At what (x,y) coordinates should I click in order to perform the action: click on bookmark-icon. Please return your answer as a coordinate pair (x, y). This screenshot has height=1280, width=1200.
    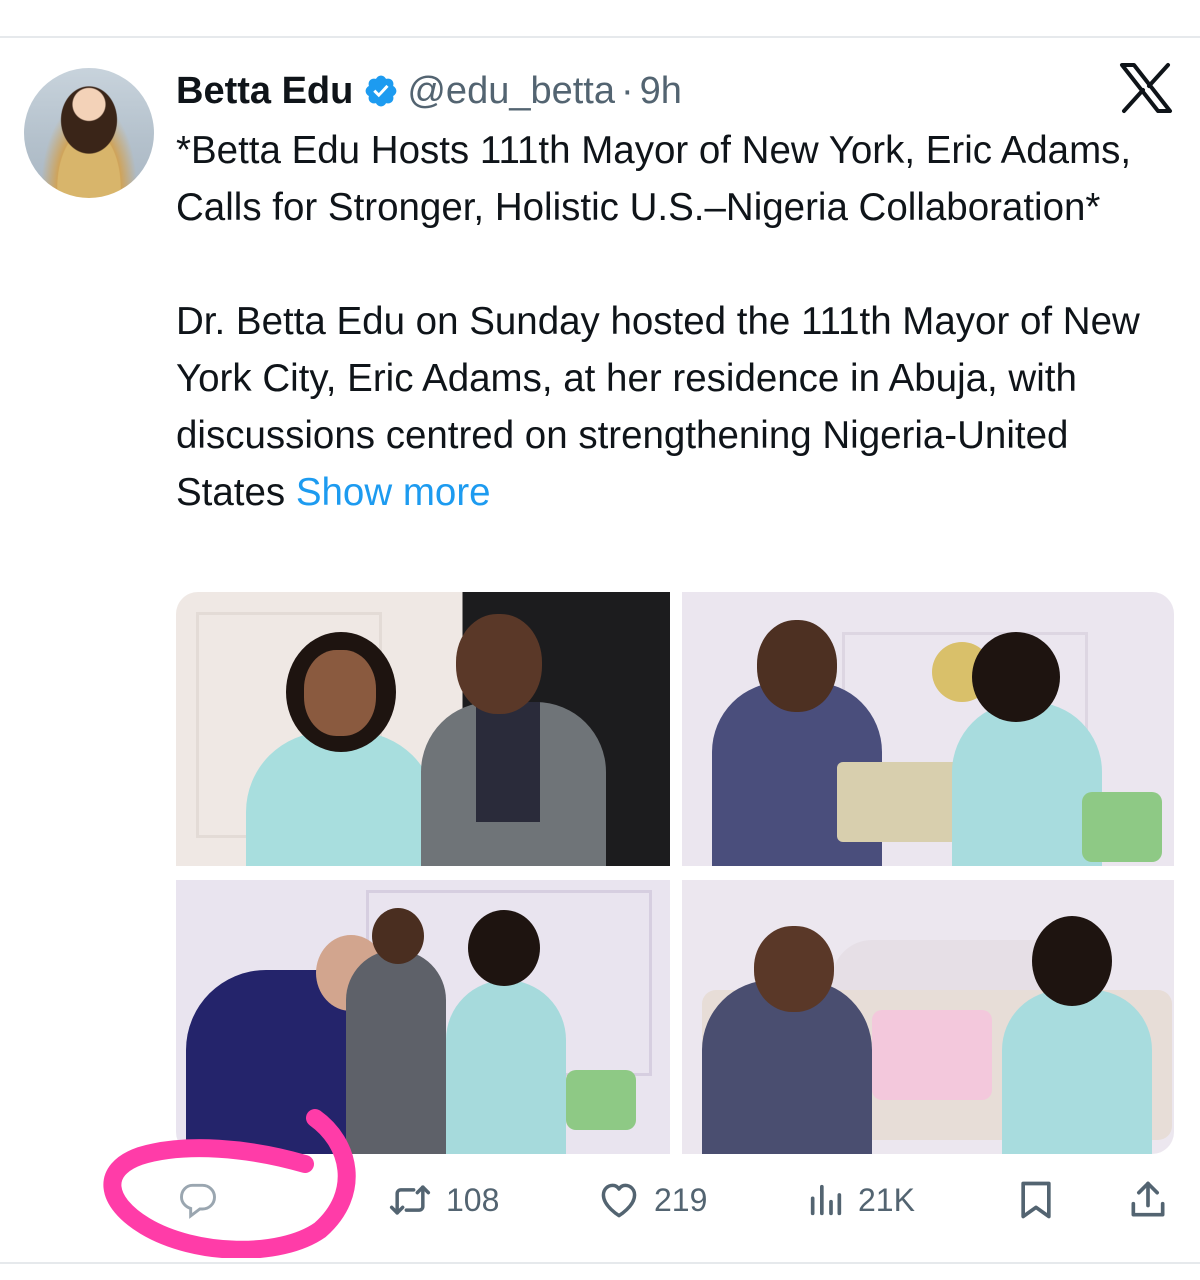
    Looking at the image, I should click on (1036, 1200).